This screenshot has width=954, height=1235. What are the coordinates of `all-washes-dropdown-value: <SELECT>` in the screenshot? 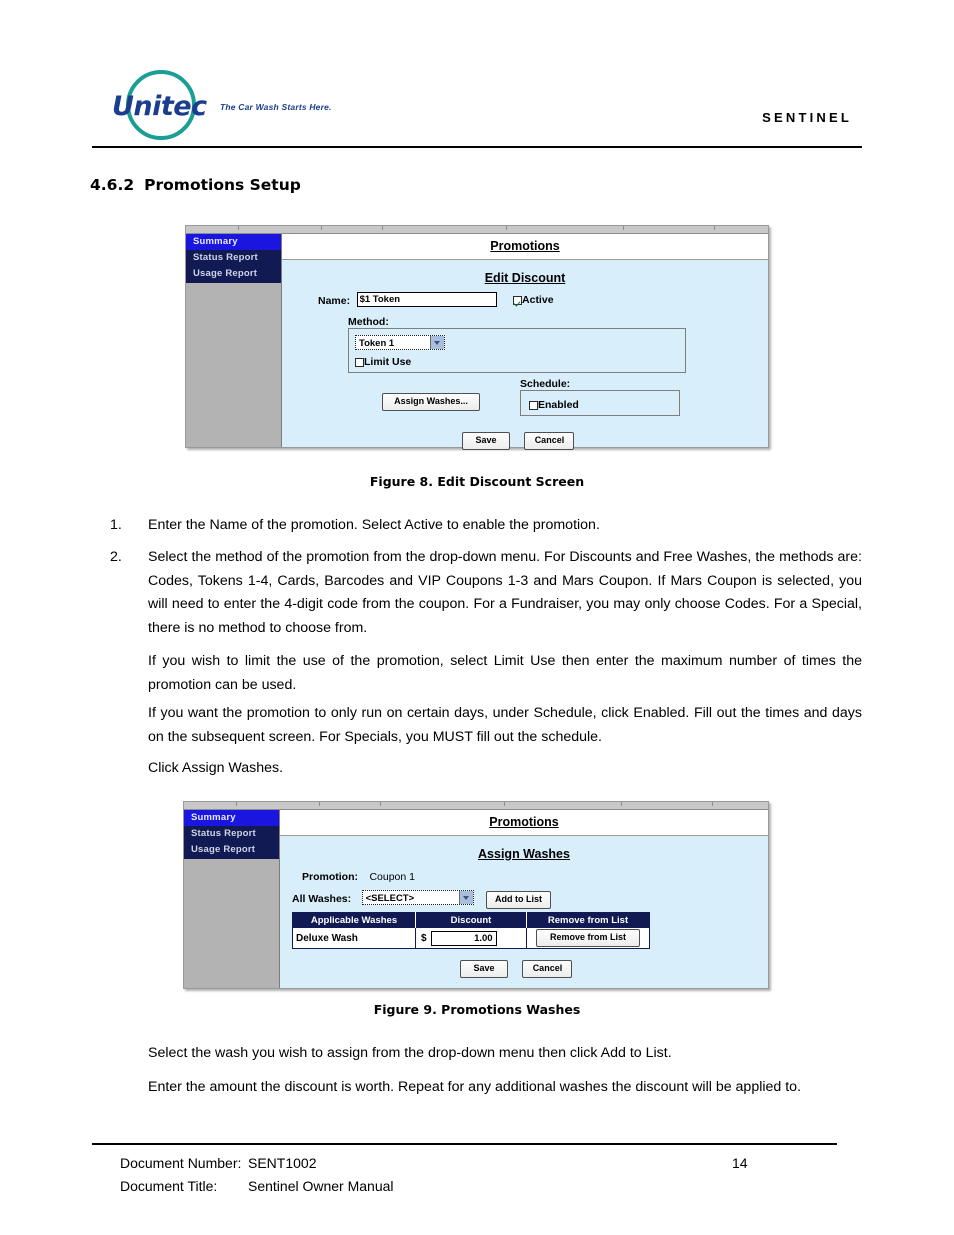 It's located at (390, 899).